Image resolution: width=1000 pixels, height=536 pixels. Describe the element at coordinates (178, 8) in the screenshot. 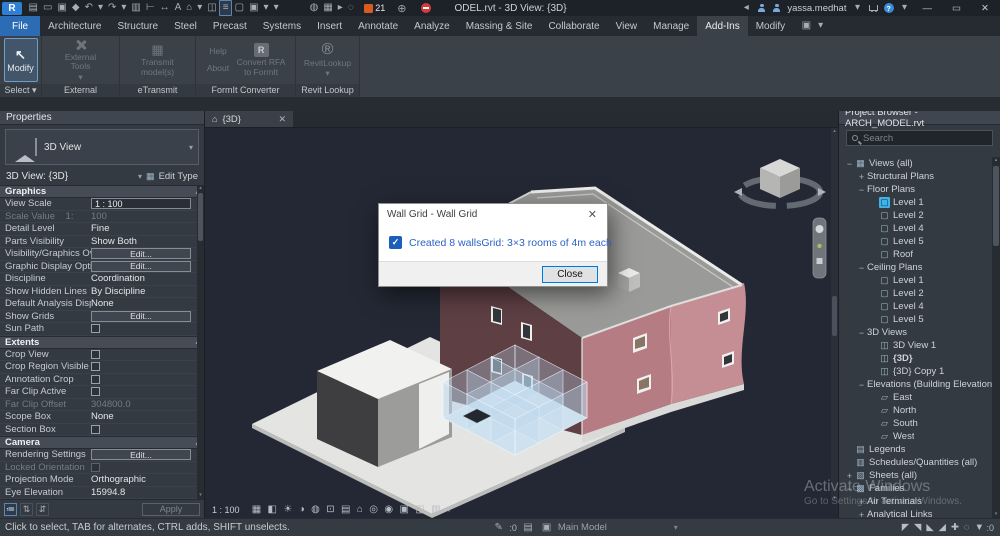

I see `text-icon: A` at that location.